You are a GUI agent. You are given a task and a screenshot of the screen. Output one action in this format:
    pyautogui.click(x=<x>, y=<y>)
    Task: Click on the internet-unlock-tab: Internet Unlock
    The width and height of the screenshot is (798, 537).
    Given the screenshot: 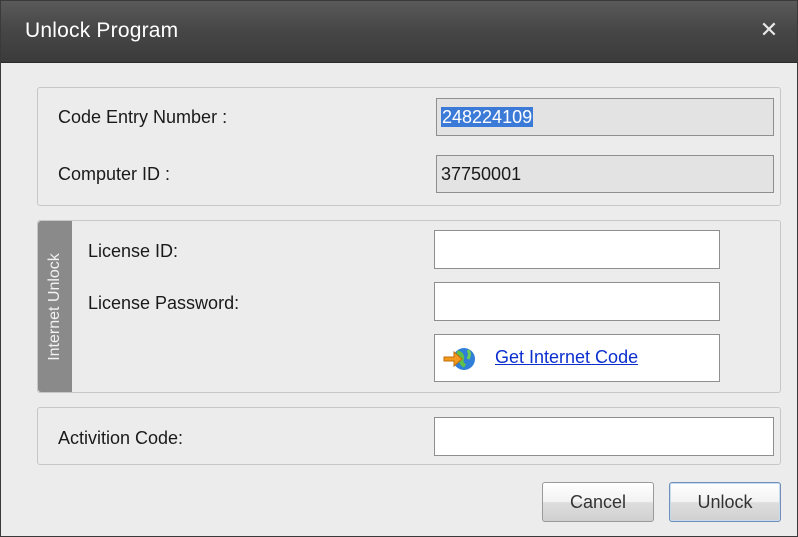 What is the action you would take?
    pyautogui.click(x=55, y=306)
    